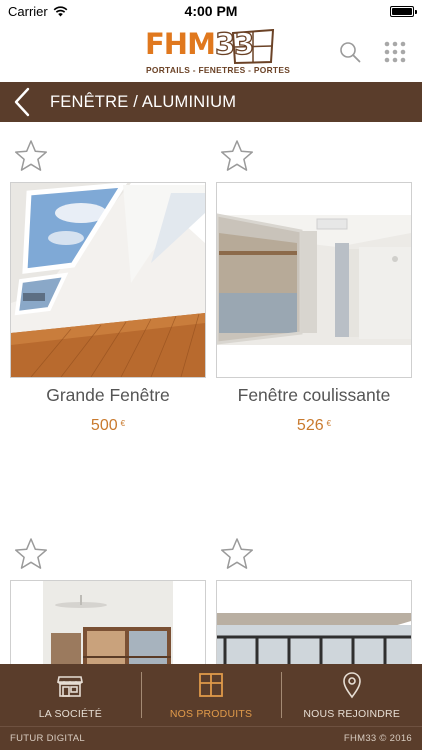 The width and height of the screenshot is (422, 750). I want to click on carrier-label: Carrier, so click(28, 11).